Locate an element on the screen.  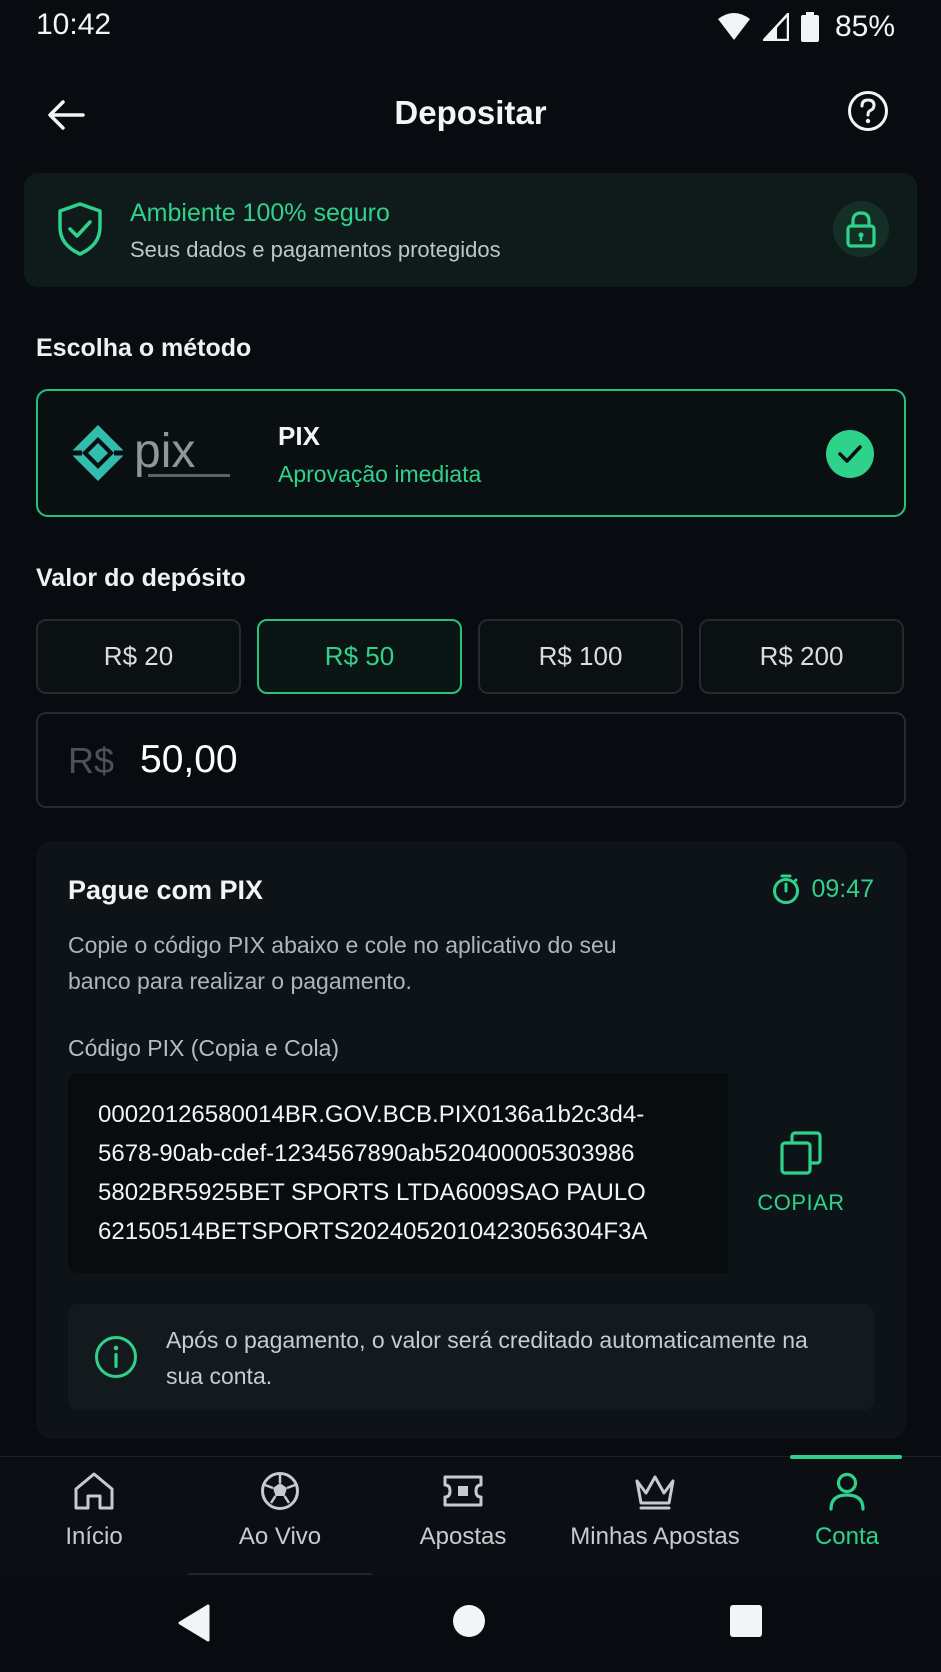
system-recents-button is located at coordinates (749, 1624).